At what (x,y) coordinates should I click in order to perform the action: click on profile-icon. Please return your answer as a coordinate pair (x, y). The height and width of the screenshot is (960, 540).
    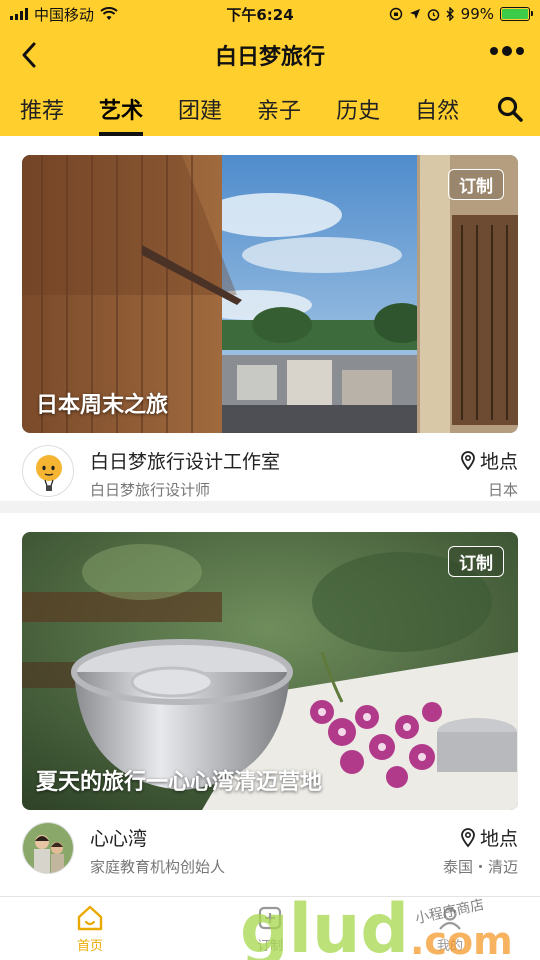
    Looking at the image, I should click on (450, 918).